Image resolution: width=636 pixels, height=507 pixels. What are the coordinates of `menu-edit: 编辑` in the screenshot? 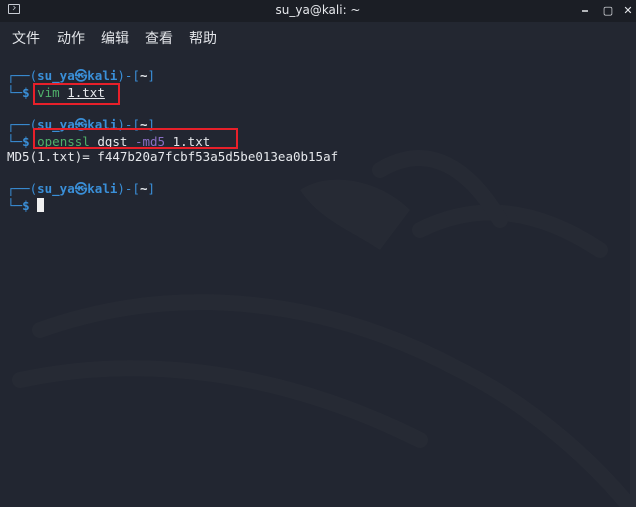 It's located at (115, 38).